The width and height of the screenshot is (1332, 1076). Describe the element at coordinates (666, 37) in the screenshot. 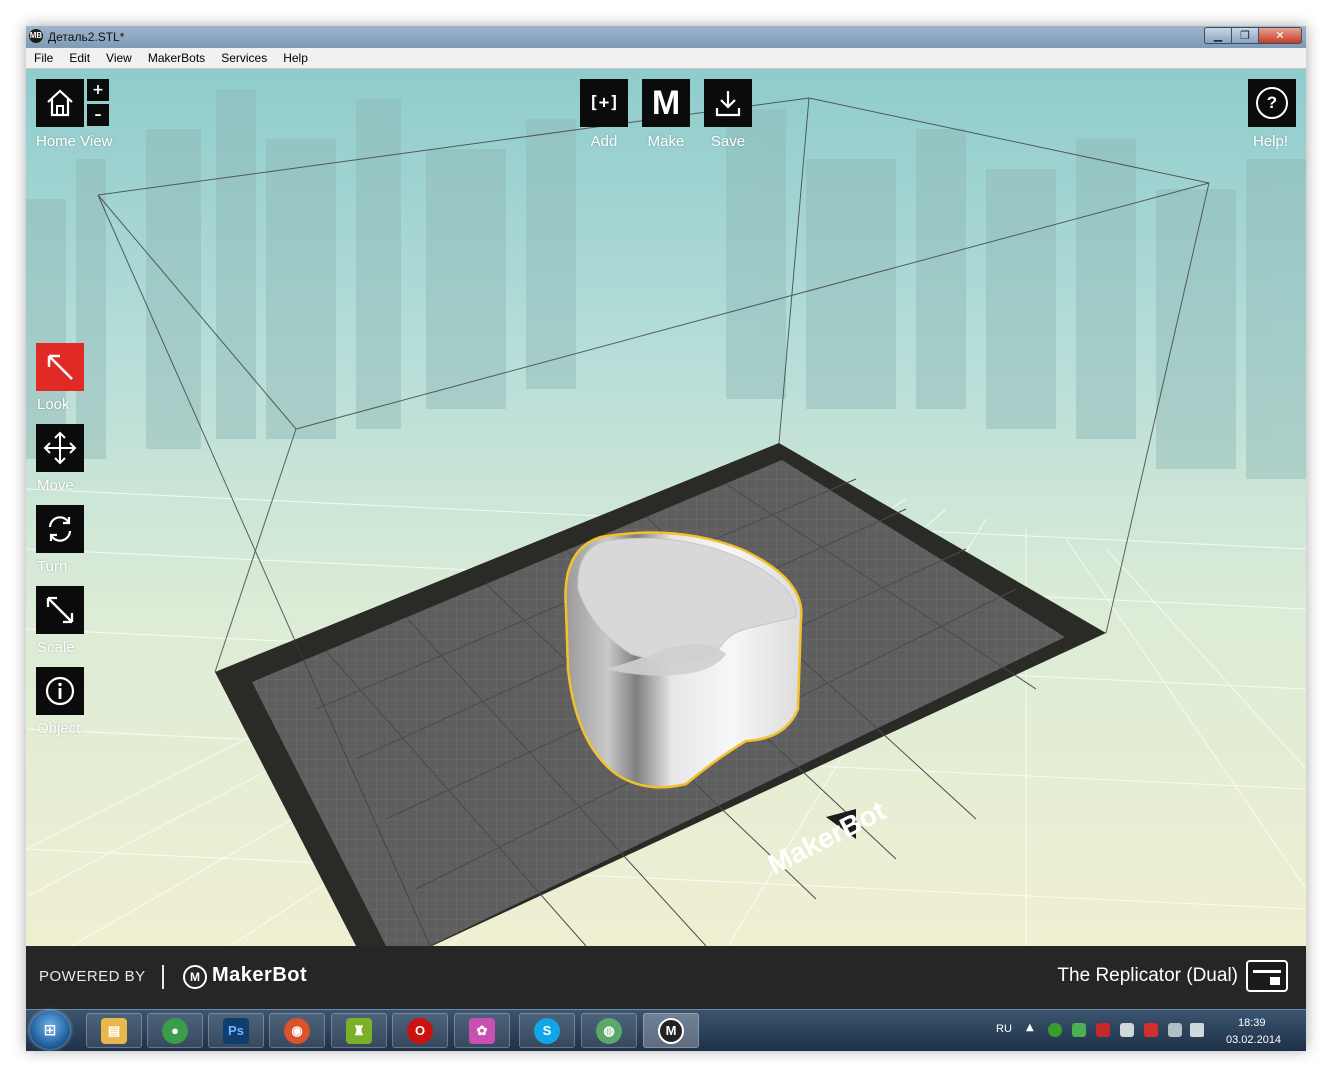

I see `title-bar: MB Деталь2.STL* ▁ ❐ ✕` at that location.